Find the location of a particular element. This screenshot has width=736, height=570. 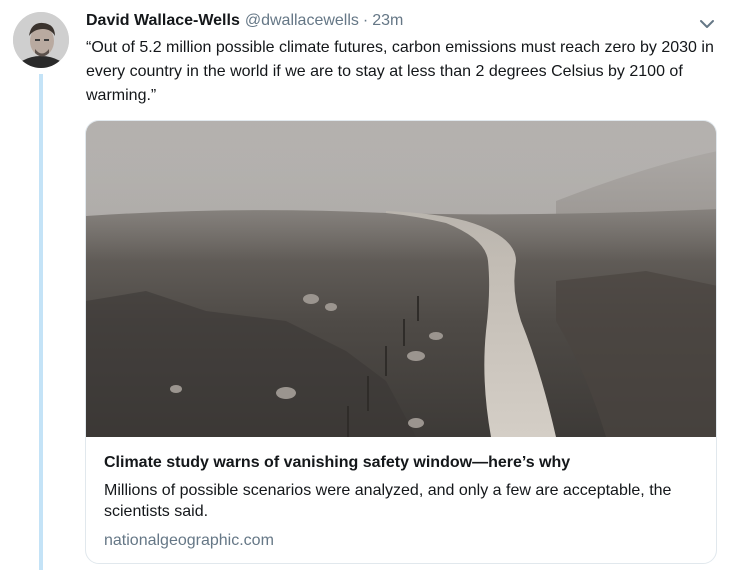

author-handle: @dwallacewells is located at coordinates (302, 21).